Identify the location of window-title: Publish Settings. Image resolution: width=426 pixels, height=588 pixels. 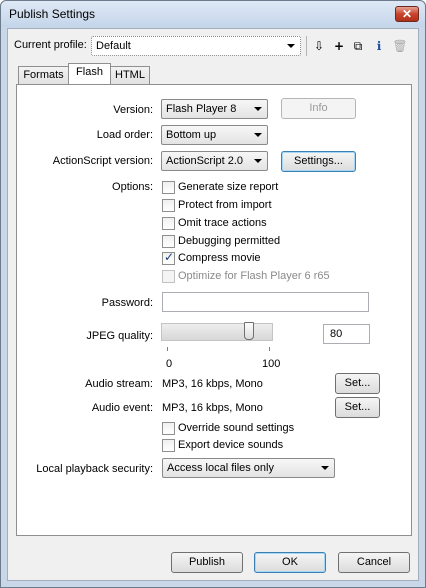
(52, 14).